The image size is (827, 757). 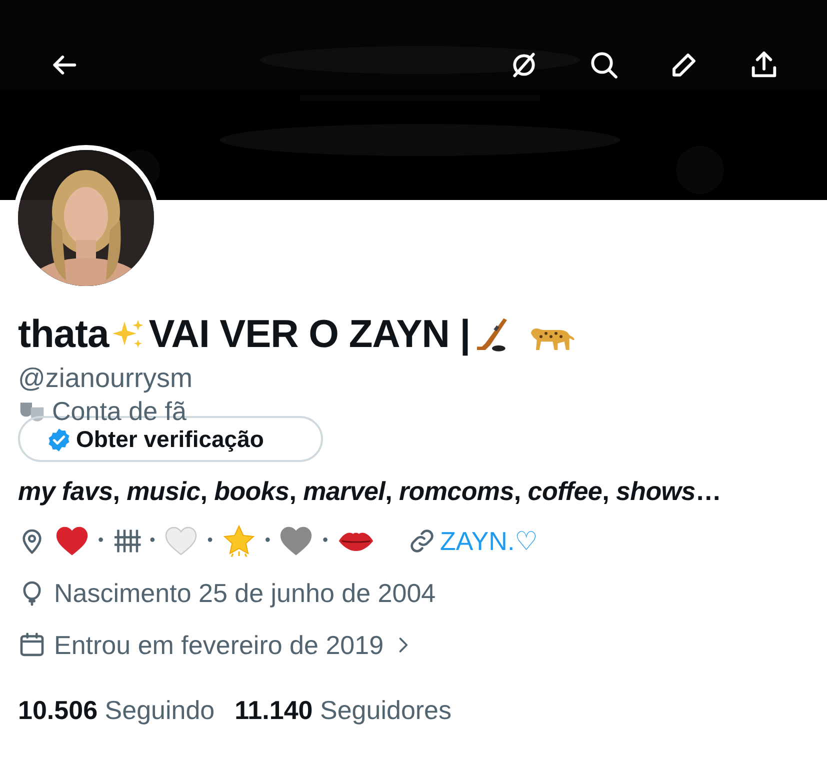 What do you see at coordinates (219, 645) in the screenshot?
I see `join-date: Entrou em fevereiro de 2019` at bounding box center [219, 645].